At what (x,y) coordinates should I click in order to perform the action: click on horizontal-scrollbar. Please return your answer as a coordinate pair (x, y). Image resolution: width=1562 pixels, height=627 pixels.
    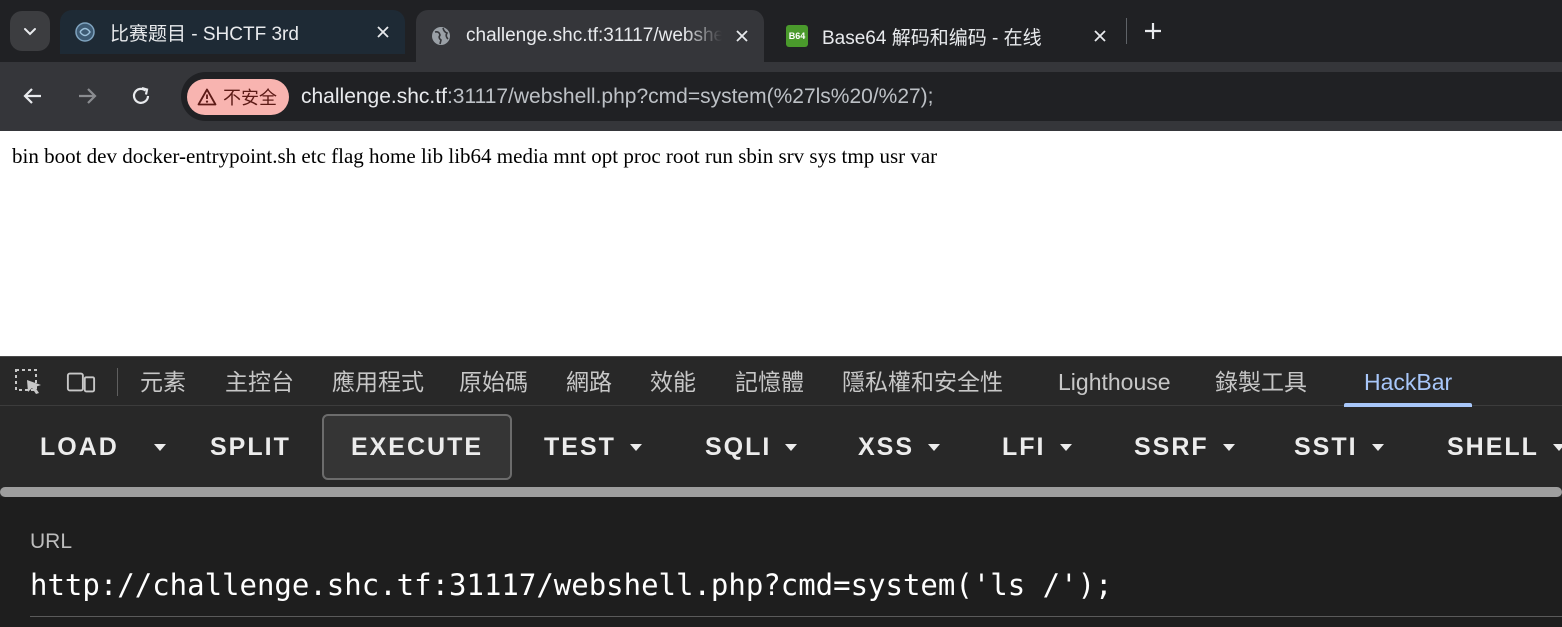
    Looking at the image, I should click on (781, 492).